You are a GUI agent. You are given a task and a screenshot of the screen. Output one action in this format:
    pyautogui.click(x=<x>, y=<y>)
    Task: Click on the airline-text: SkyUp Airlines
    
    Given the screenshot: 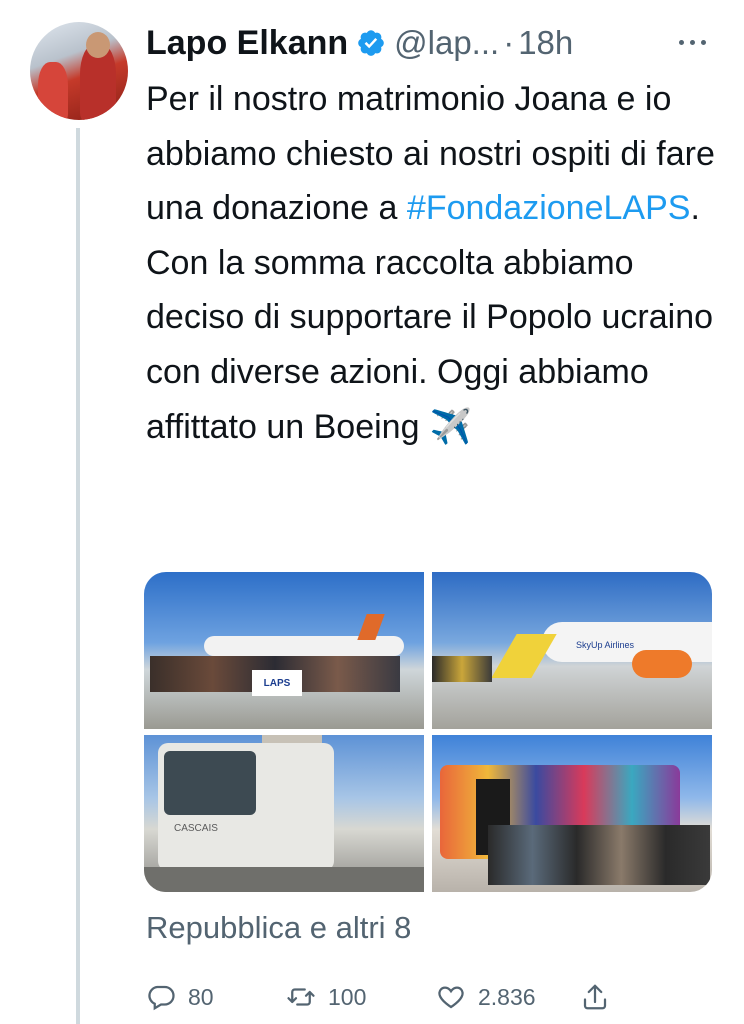 What is the action you would take?
    pyautogui.click(x=605, y=645)
    